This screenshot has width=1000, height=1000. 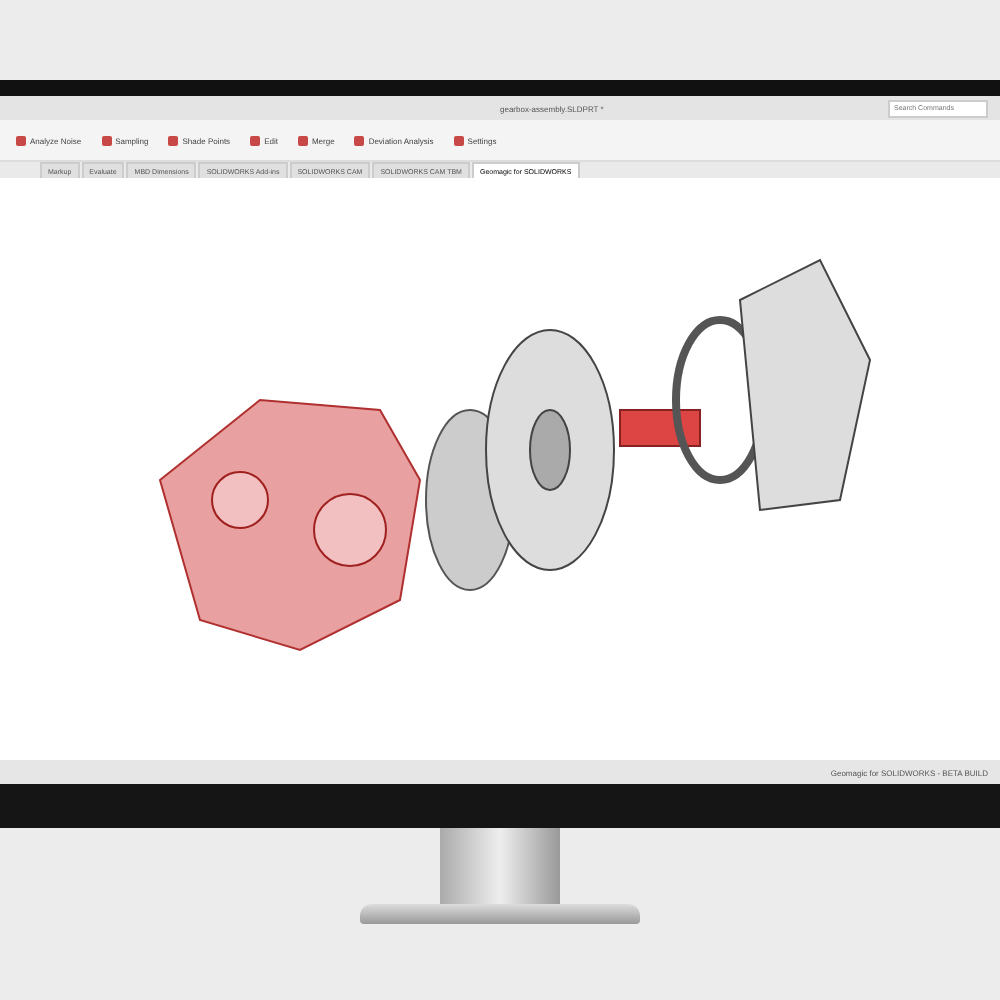 What do you see at coordinates (500, 866) in the screenshot?
I see `monitor-stand` at bounding box center [500, 866].